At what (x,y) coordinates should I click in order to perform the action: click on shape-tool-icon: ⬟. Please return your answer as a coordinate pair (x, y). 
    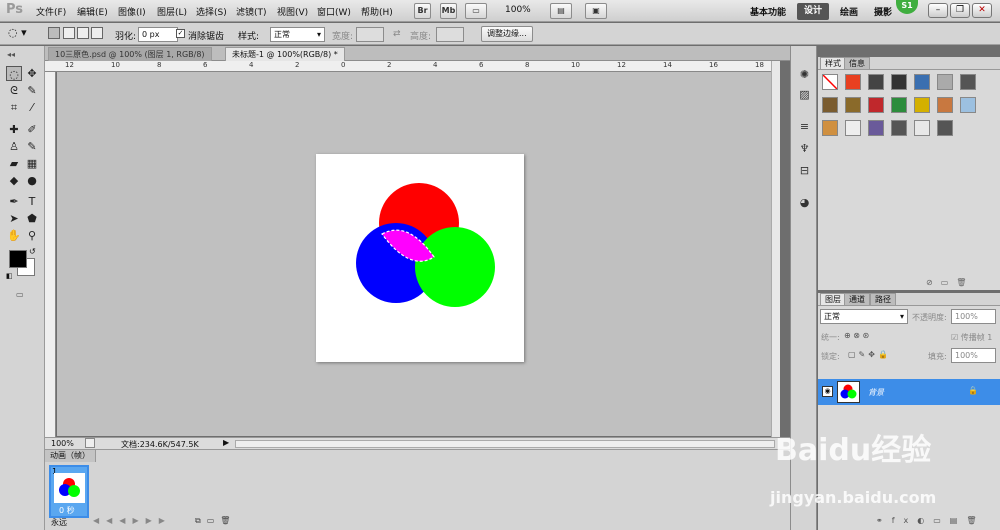
    Looking at the image, I should click on (32, 218).